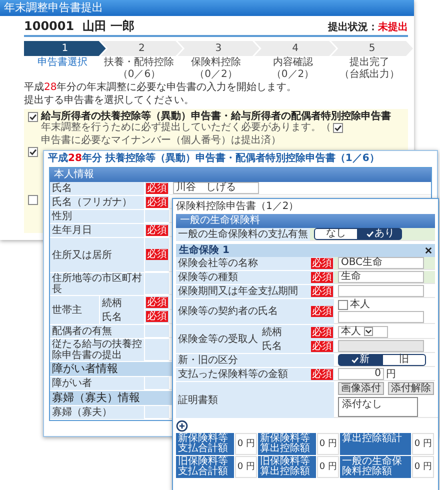  What do you see at coordinates (305, 221) in the screenshot?
I see `section-header: 一般の生命保険料` at bounding box center [305, 221].